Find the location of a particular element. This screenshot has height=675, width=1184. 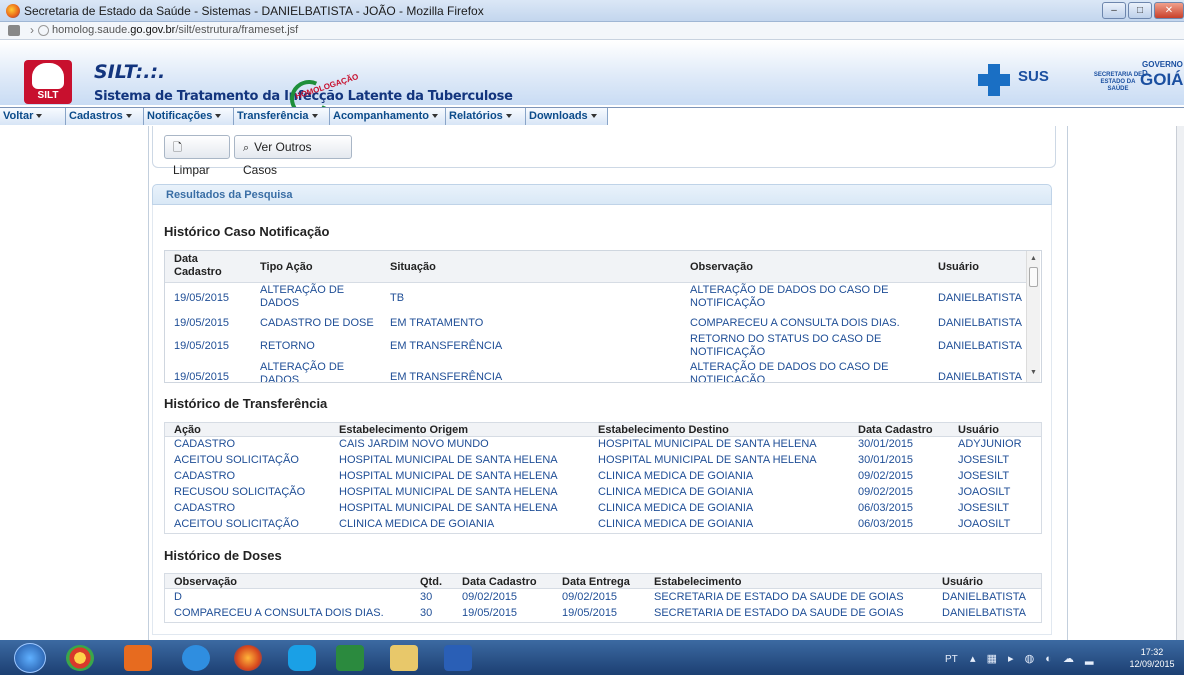

menu-cadastros: Cadastros is located at coordinates (105, 116).